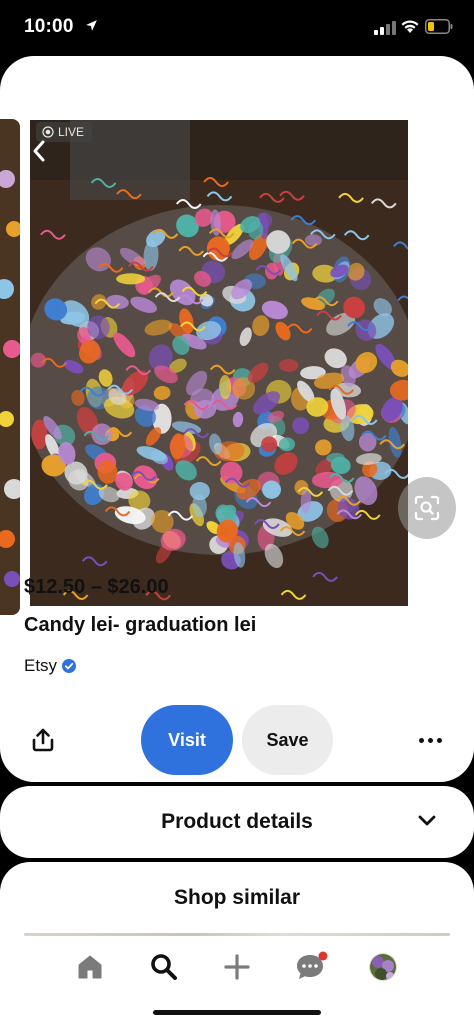  What do you see at coordinates (385, 28) in the screenshot?
I see `cellular-signal-icon` at bounding box center [385, 28].